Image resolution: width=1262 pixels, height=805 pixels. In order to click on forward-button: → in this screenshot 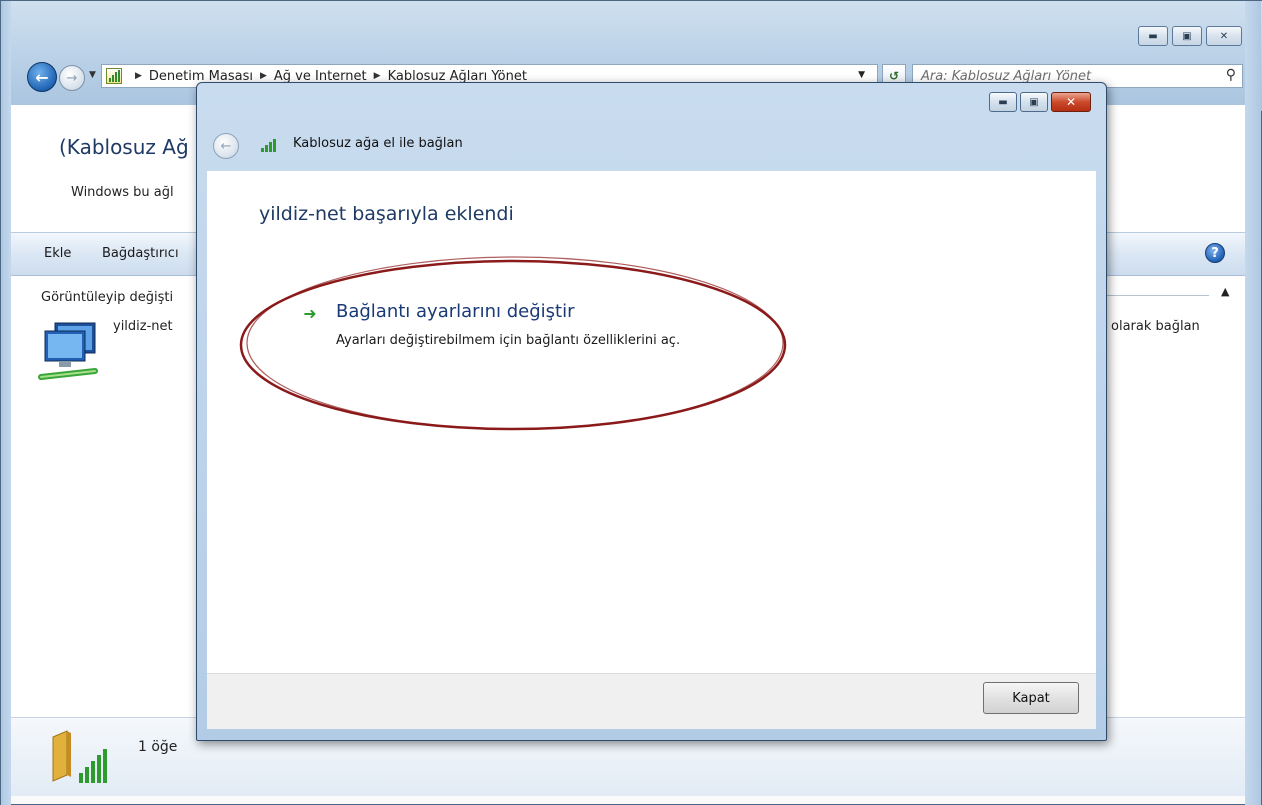, I will do `click(72, 78)`.